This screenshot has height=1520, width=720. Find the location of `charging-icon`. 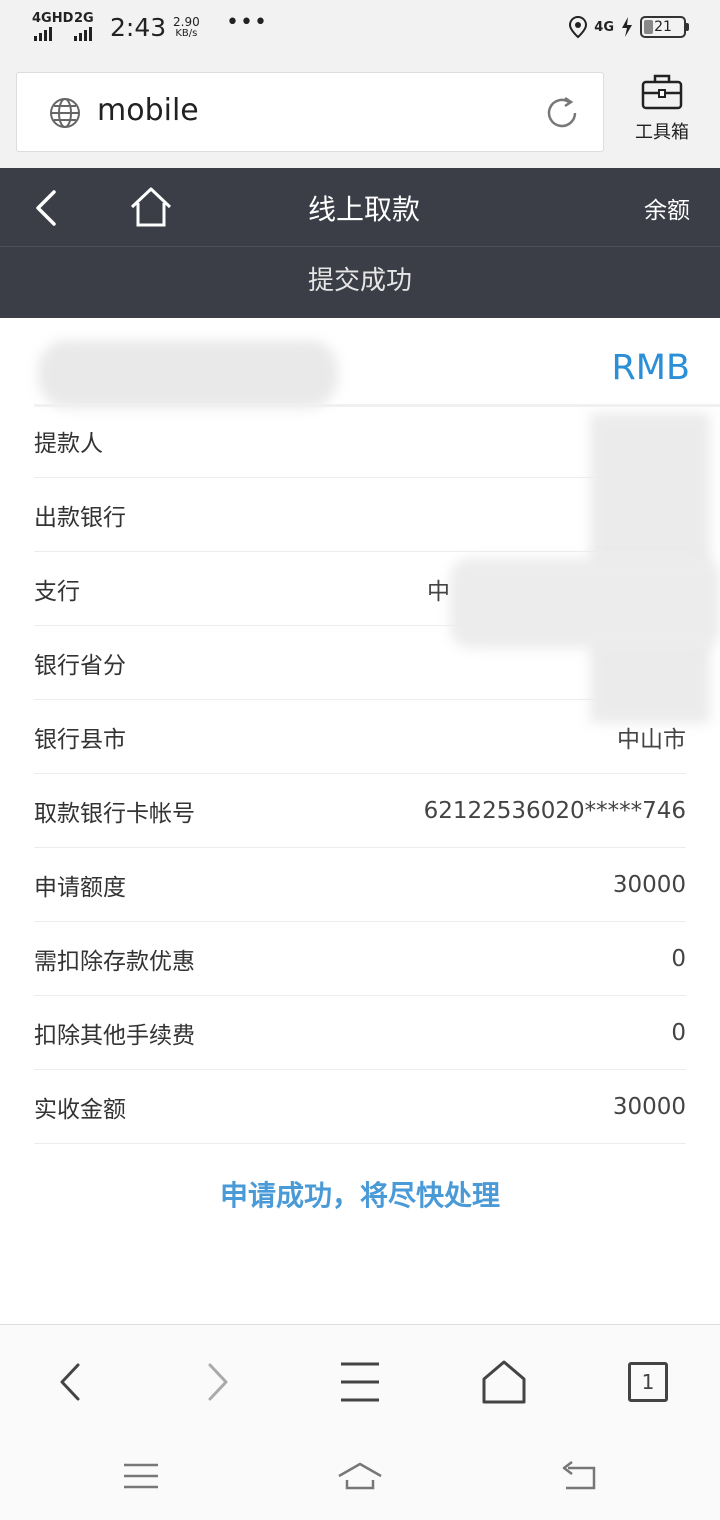

charging-icon is located at coordinates (627, 27).